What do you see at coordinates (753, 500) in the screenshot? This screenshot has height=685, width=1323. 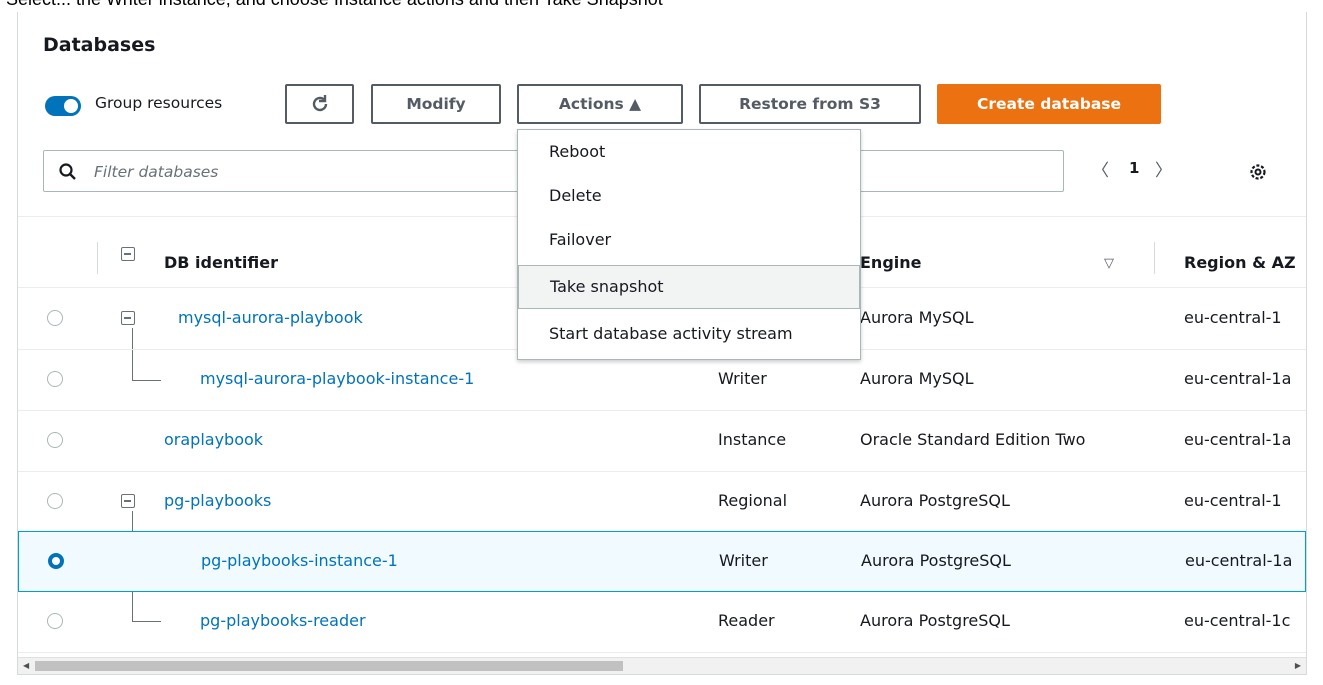 I see `role-cell: Regional` at bounding box center [753, 500].